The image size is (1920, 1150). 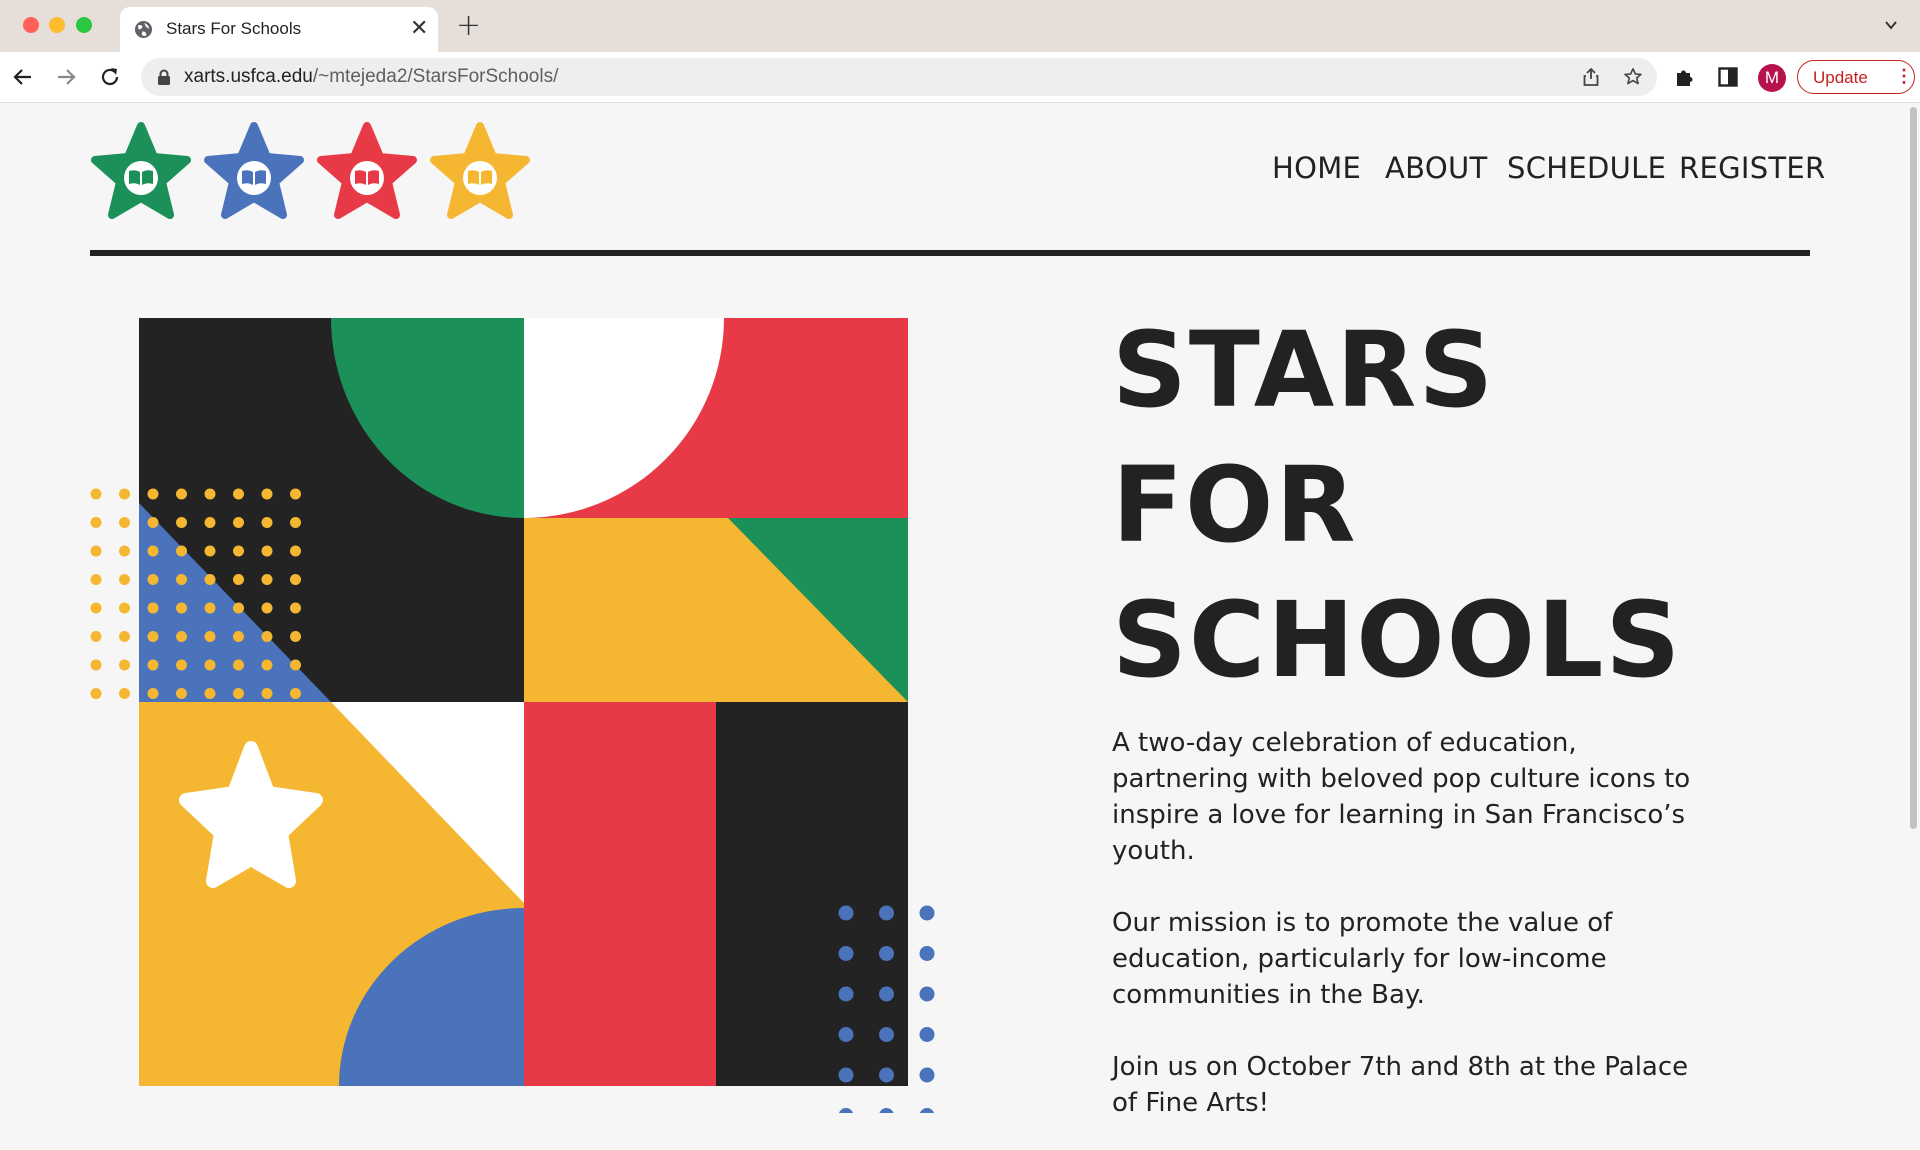 I want to click on reload-icon, so click(x=110, y=77).